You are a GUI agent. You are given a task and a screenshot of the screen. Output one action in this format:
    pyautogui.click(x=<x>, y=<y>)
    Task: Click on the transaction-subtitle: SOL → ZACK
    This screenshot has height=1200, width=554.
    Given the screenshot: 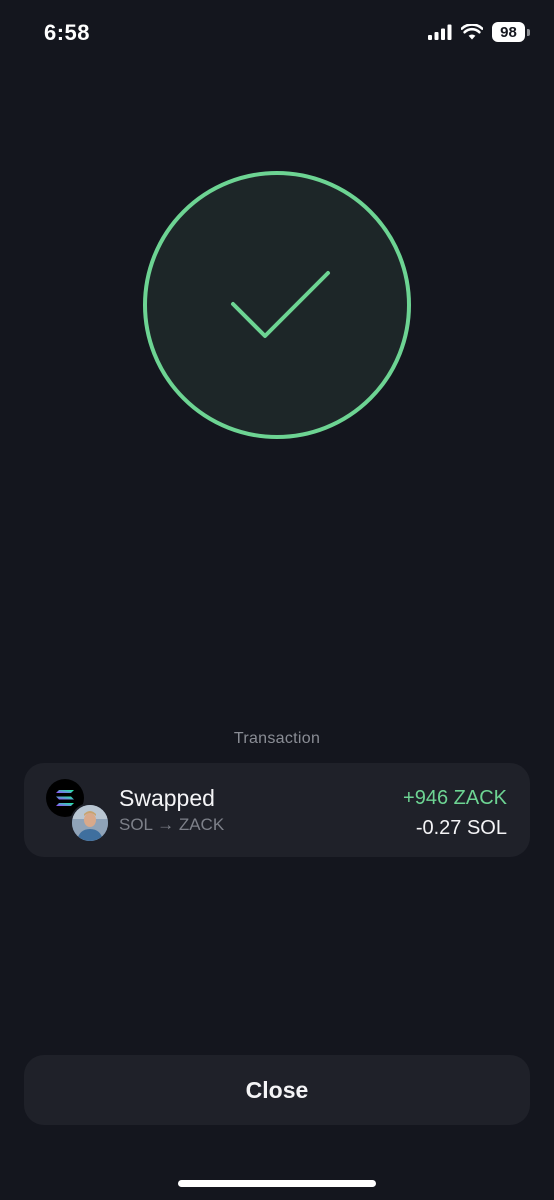 What is the action you would take?
    pyautogui.click(x=172, y=824)
    